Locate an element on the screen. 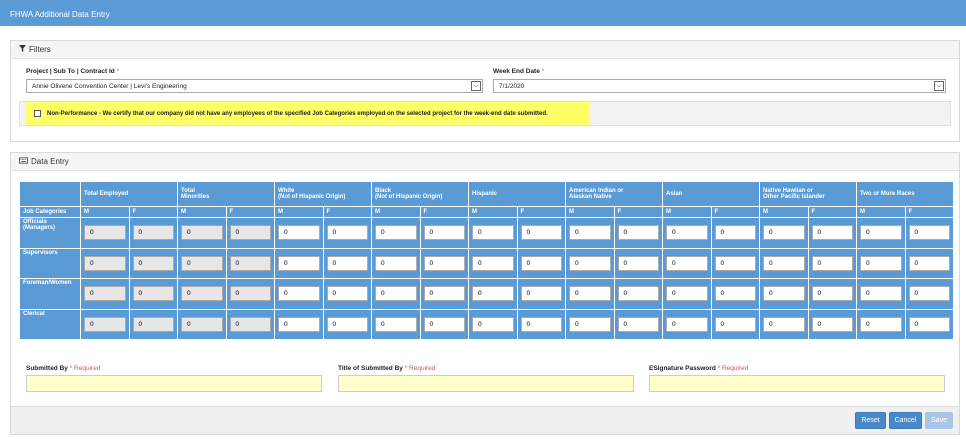  non-performance-checkbox is located at coordinates (37, 113).